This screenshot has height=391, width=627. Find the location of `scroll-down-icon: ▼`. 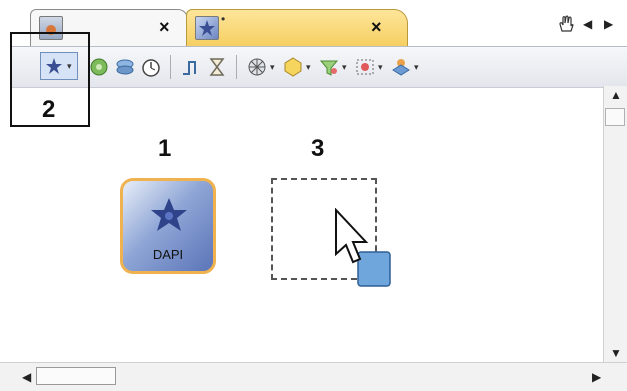

scroll-down-icon: ▼ is located at coordinates (616, 353).